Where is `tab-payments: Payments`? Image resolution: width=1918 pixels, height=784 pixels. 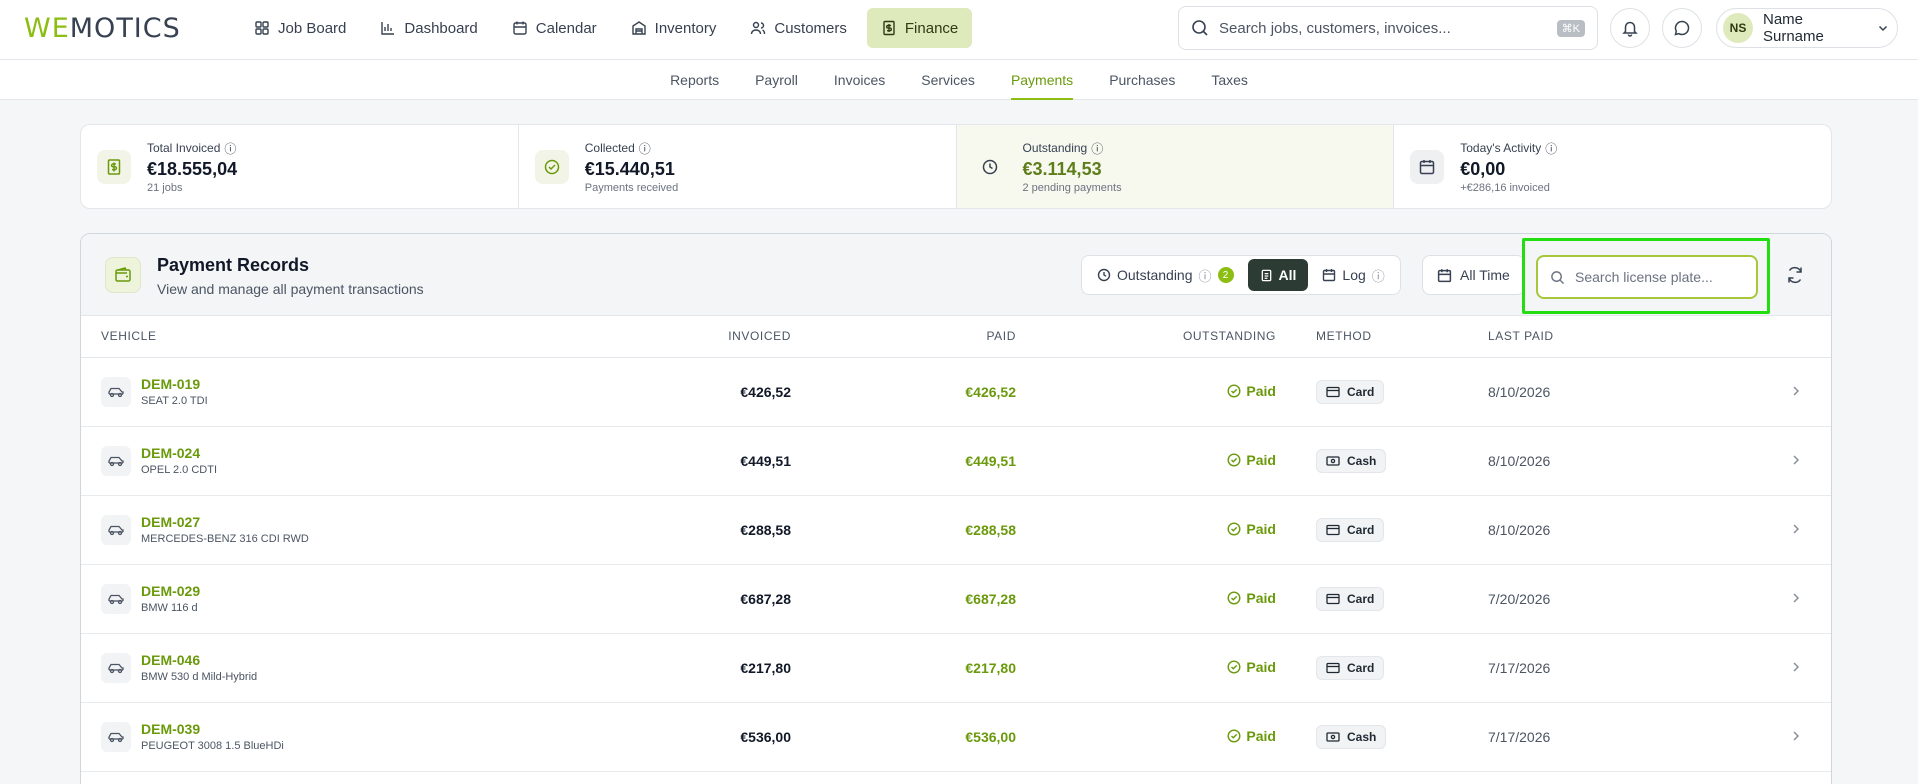 tab-payments: Payments is located at coordinates (1042, 80).